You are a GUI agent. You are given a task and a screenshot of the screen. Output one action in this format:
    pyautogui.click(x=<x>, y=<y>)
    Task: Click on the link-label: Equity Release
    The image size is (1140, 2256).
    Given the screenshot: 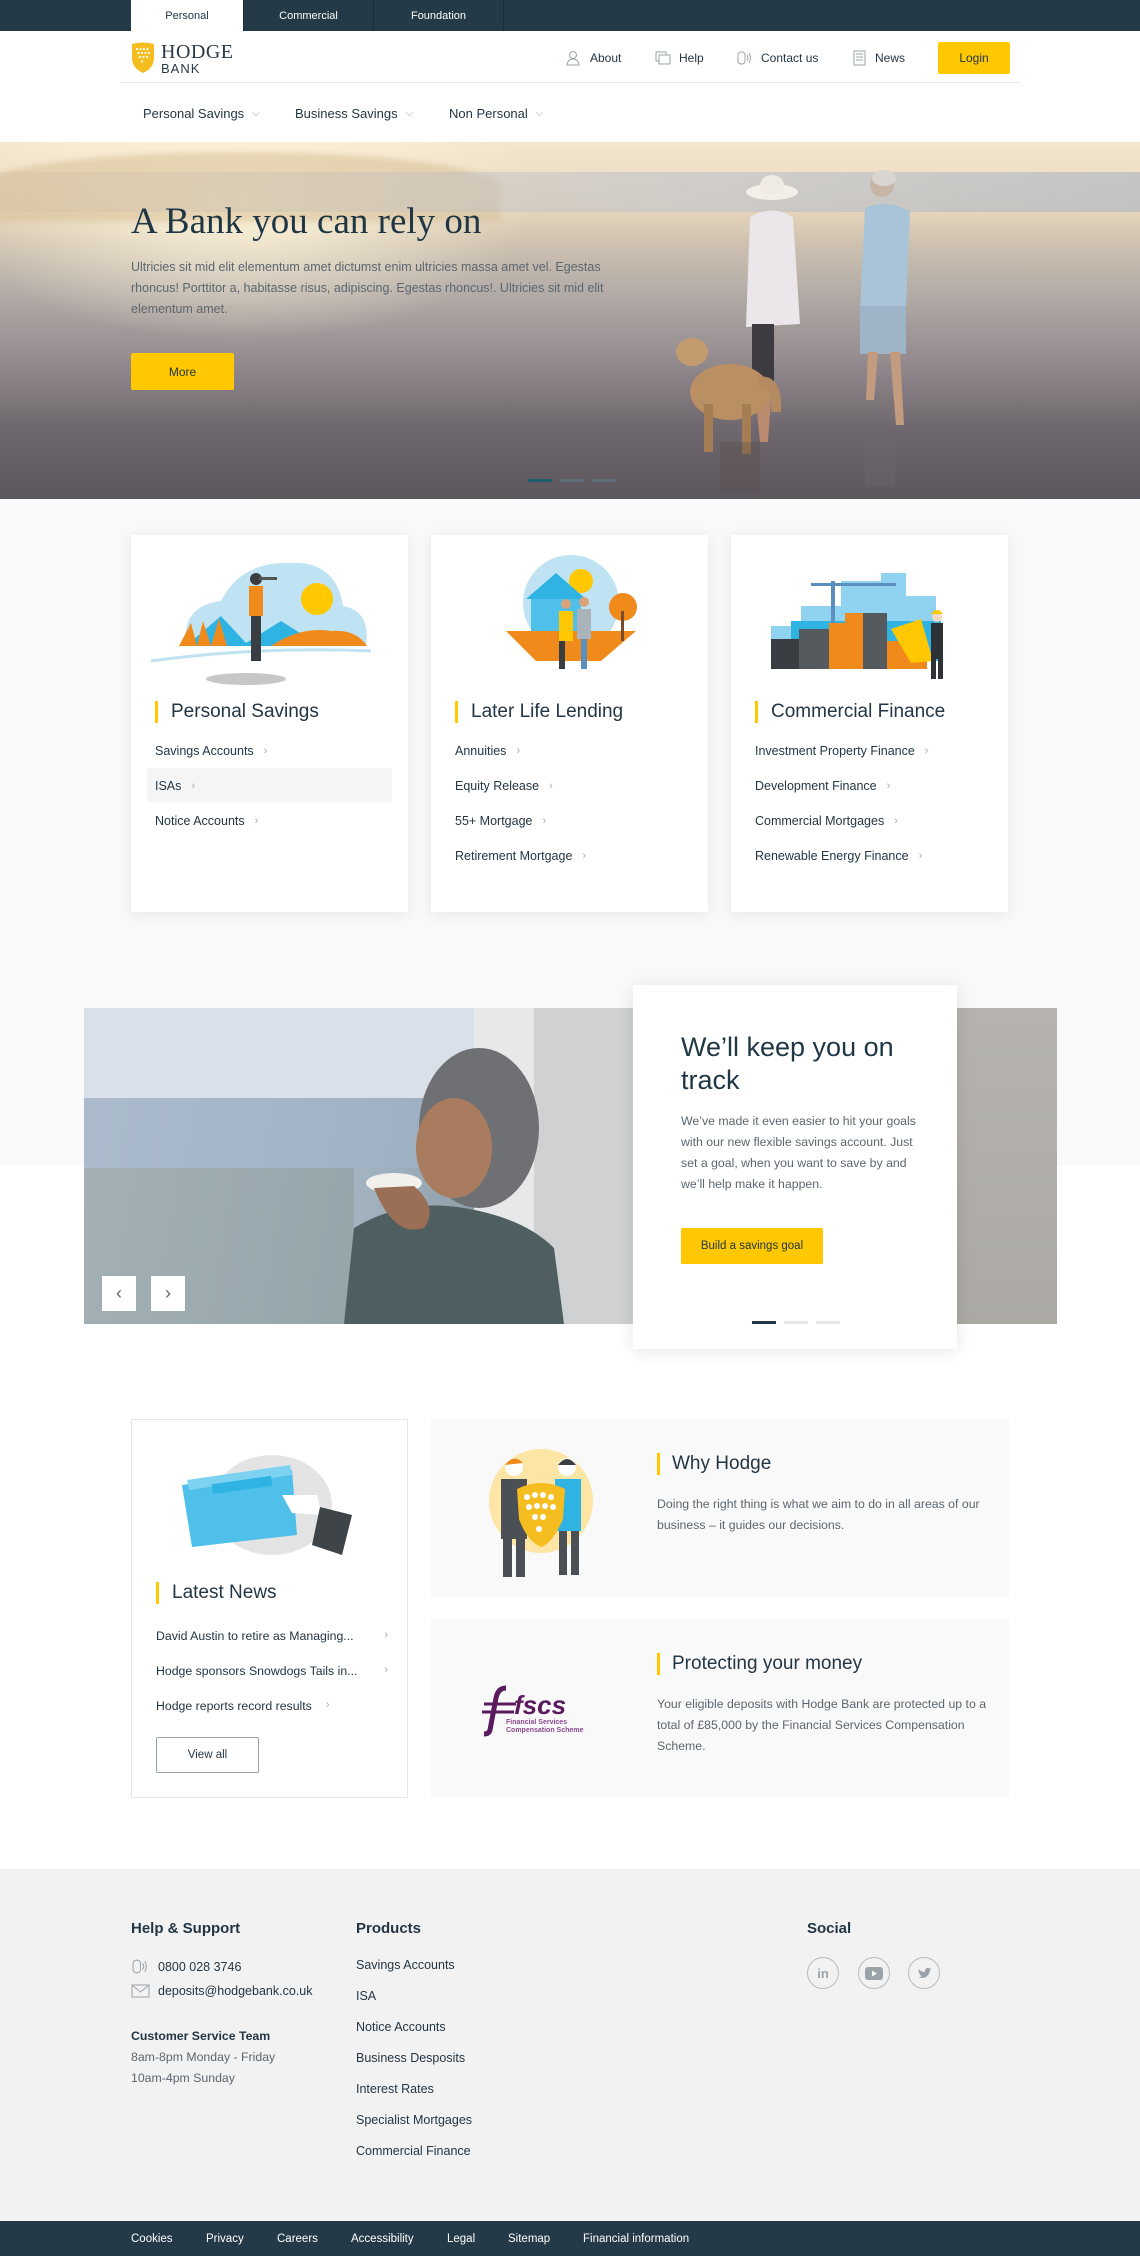 What is the action you would take?
    pyautogui.click(x=497, y=786)
    